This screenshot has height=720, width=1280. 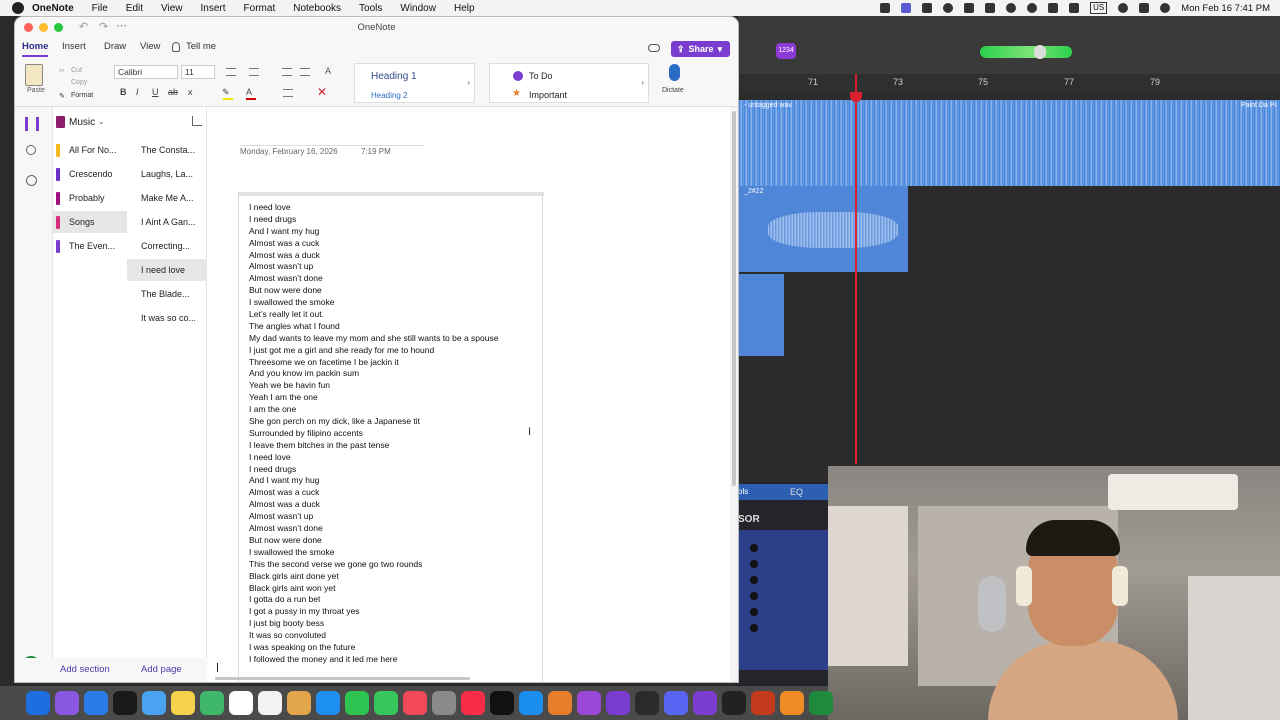 I want to click on note-line: I followed the money and it led me here, so click(x=373, y=660).